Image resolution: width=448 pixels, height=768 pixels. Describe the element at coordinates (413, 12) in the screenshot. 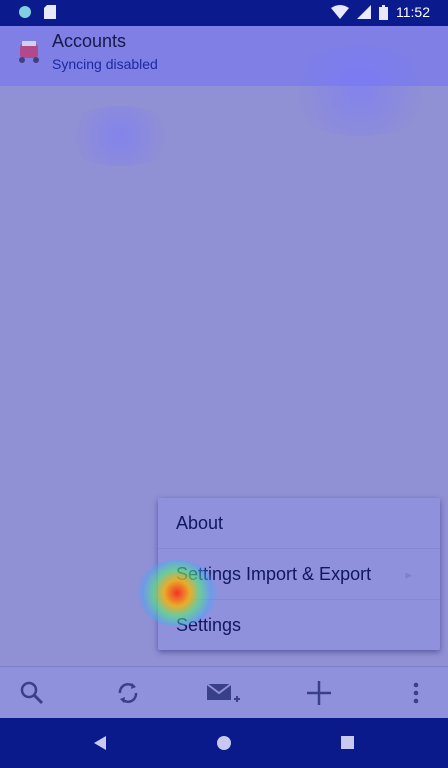

I see `clock: 11:52` at that location.